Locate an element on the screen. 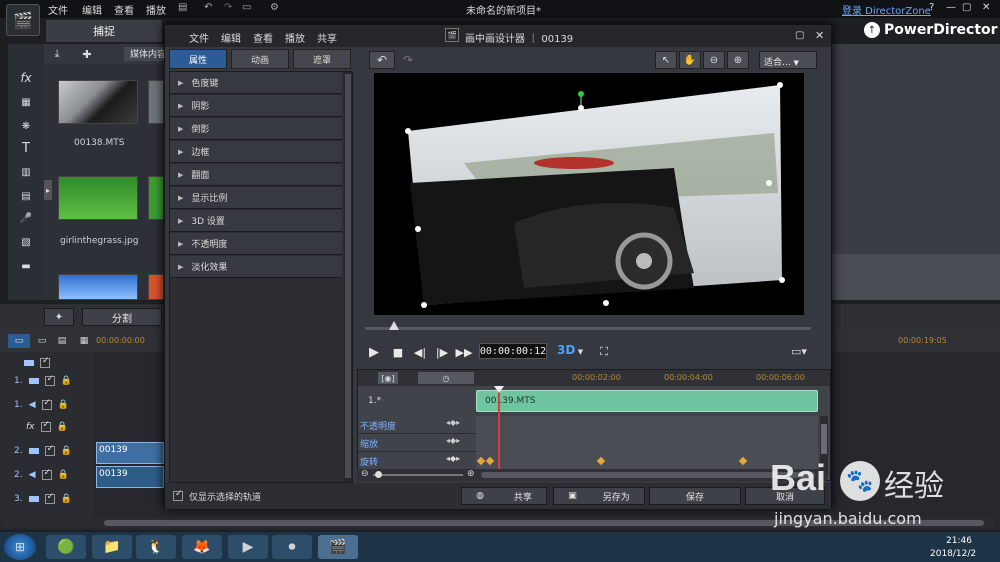  keyframe-hscroll is located at coordinates (648, 475).